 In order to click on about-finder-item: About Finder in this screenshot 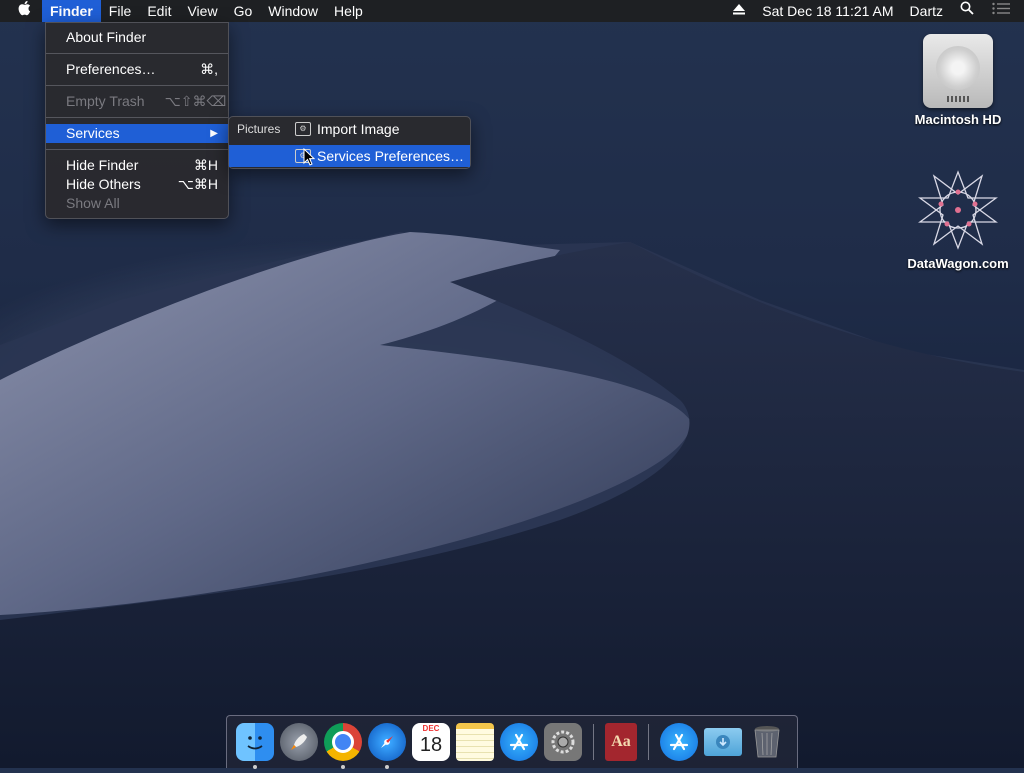, I will do `click(137, 37)`.